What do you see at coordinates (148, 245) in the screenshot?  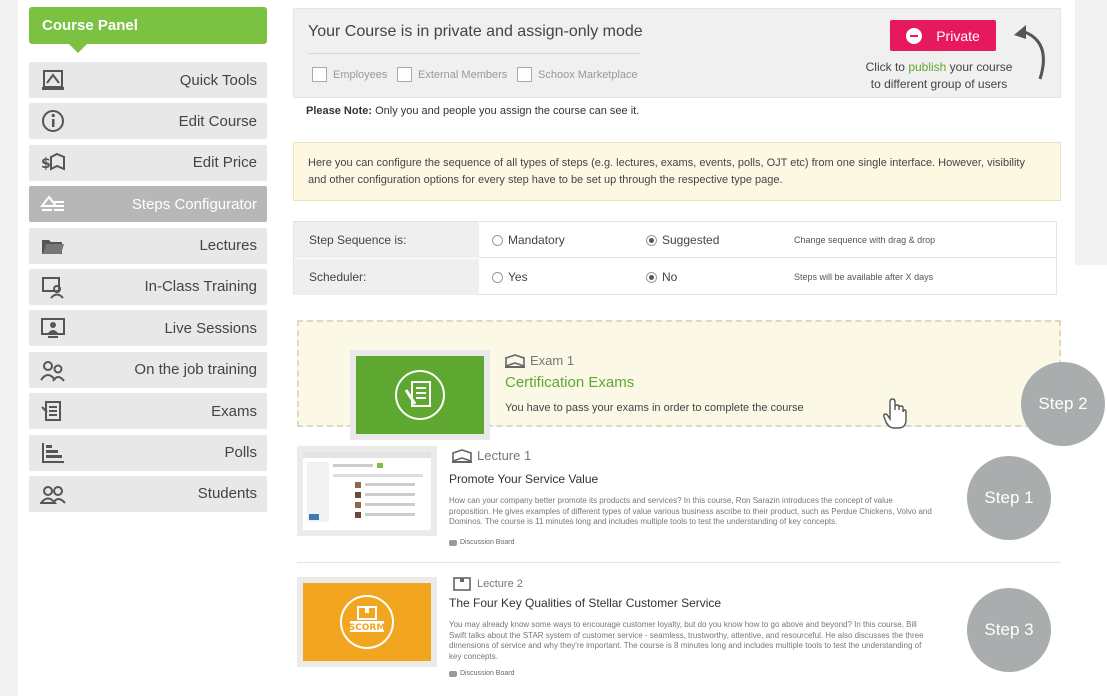 I see `sidebar-item-lectures: Lectures` at bounding box center [148, 245].